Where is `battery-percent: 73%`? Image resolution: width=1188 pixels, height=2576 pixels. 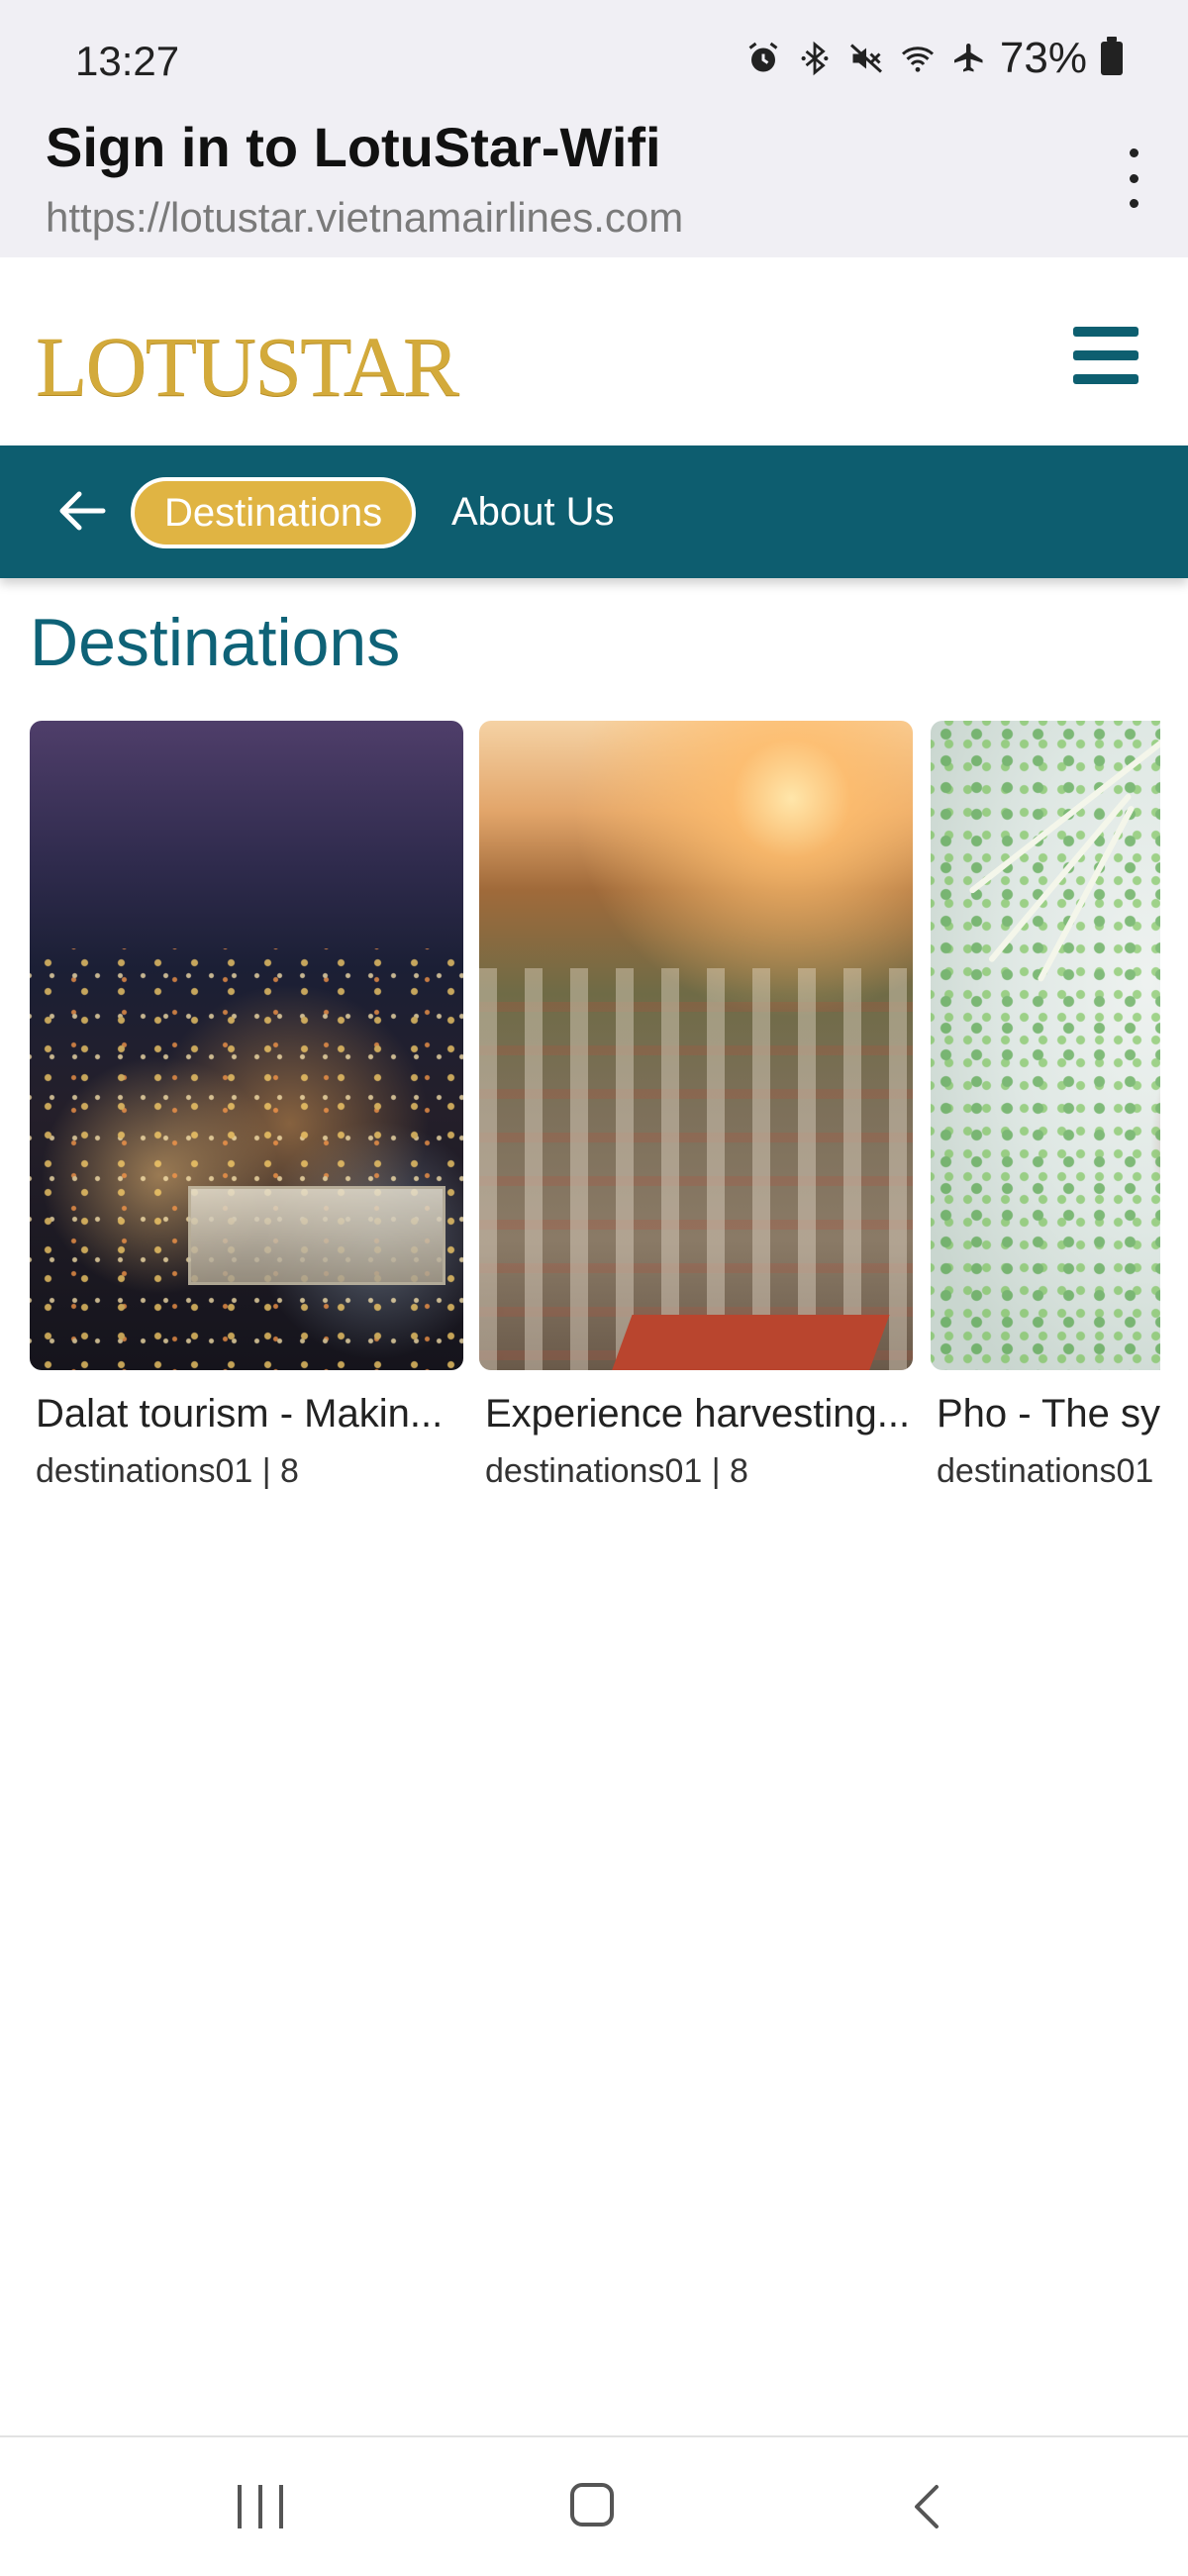
battery-percent: 73% is located at coordinates (1043, 58).